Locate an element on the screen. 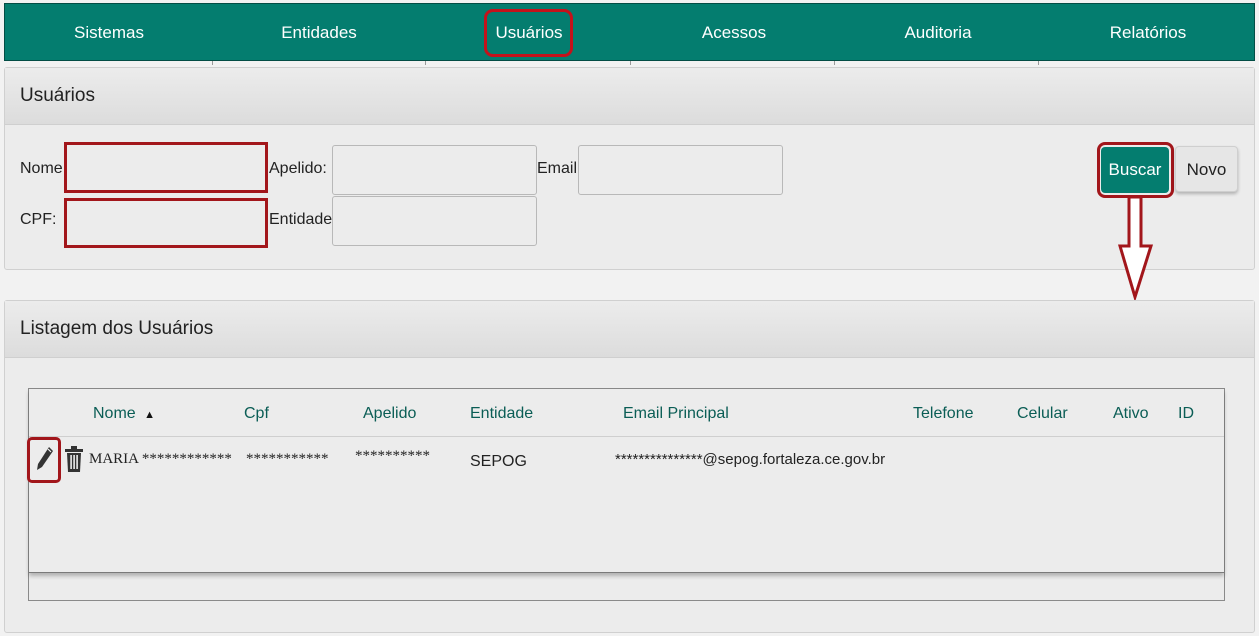 The image size is (1259, 636). column-cpf: Cpf is located at coordinates (256, 414).